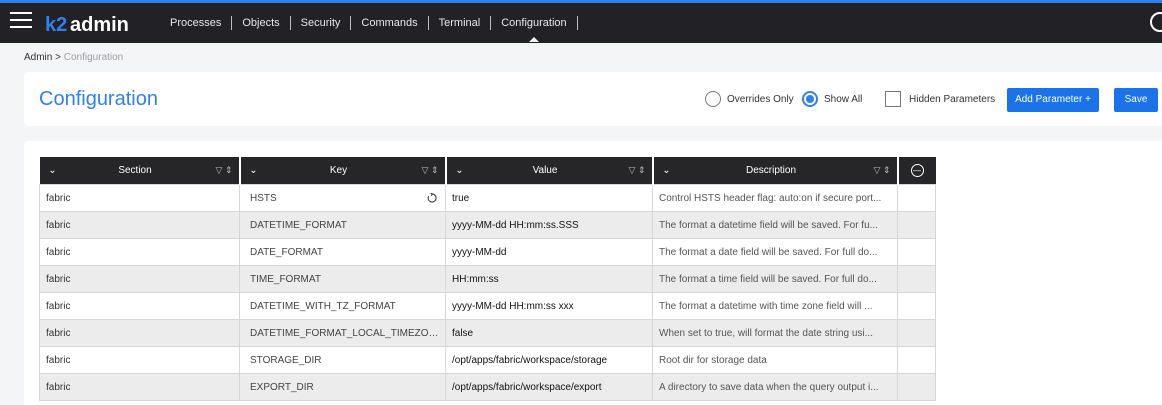 This screenshot has width=1162, height=405. I want to click on value-cell: yyyy-MM-dd HH:mm:ss xxx, so click(549, 306).